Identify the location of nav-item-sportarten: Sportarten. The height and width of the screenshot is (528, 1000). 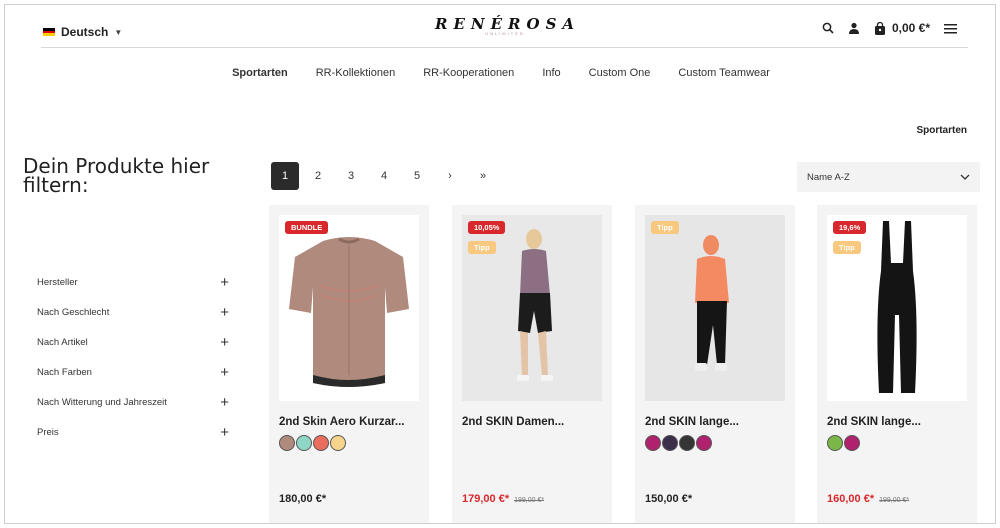
(260, 73).